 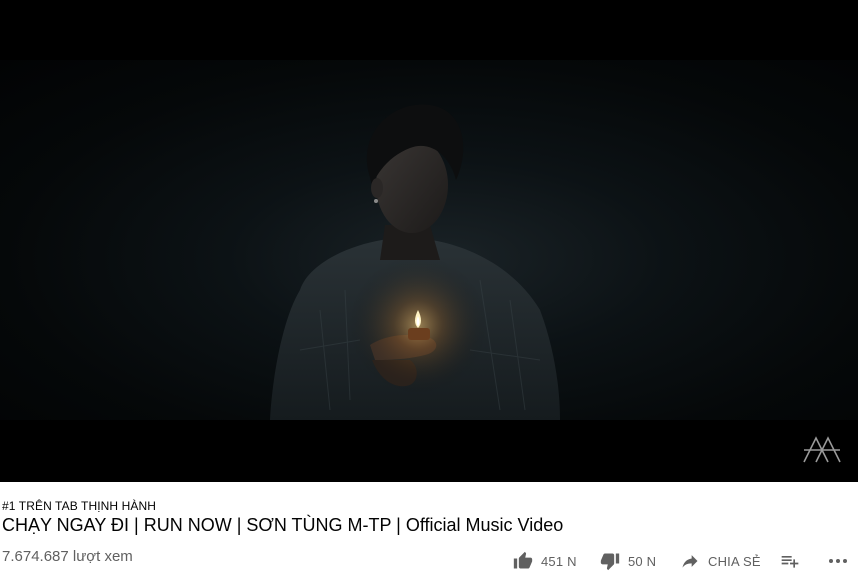 What do you see at coordinates (559, 561) in the screenshot?
I see `like-count: 451 N` at bounding box center [559, 561].